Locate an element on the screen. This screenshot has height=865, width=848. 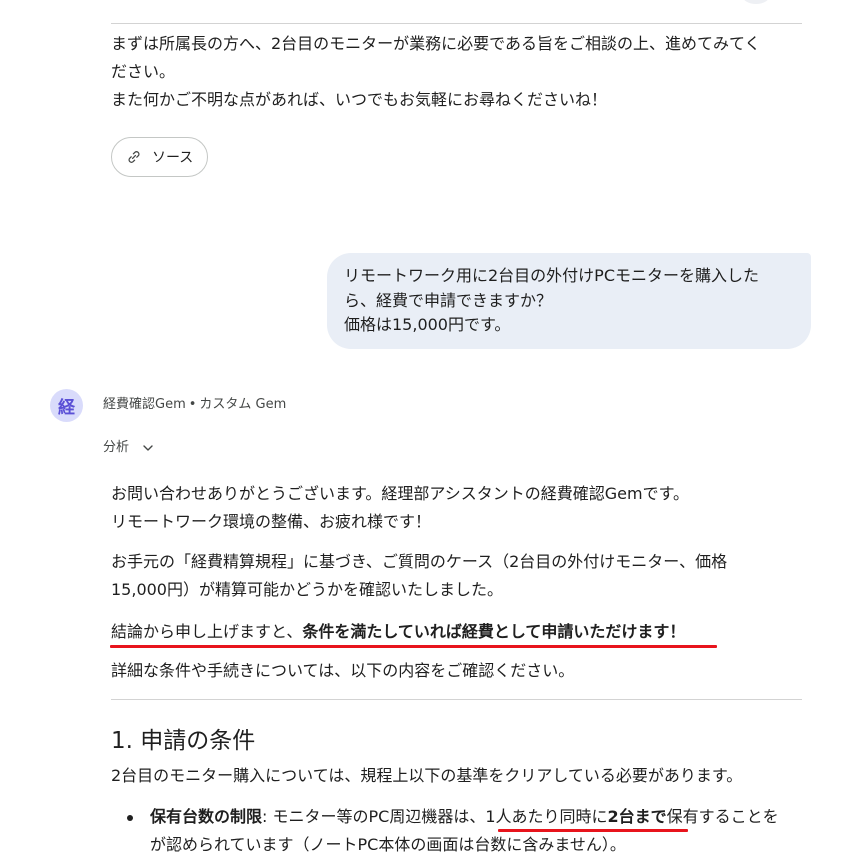
user-message-line: ら、経費で申請できますか？ is located at coordinates (448, 300).